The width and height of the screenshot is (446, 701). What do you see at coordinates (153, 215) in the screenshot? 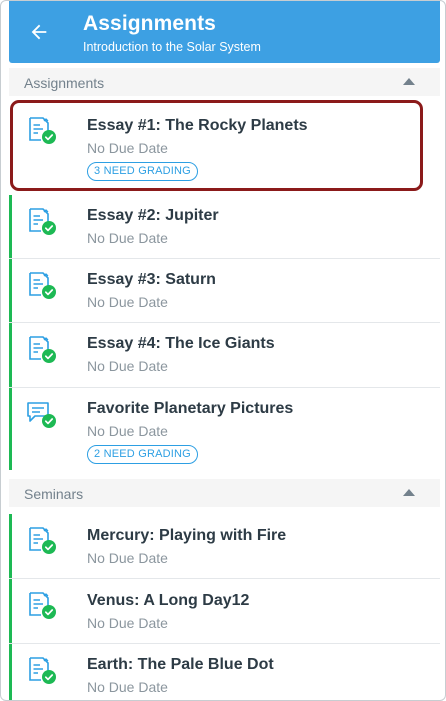
I see `item-title: Essay #2: Jupiter` at bounding box center [153, 215].